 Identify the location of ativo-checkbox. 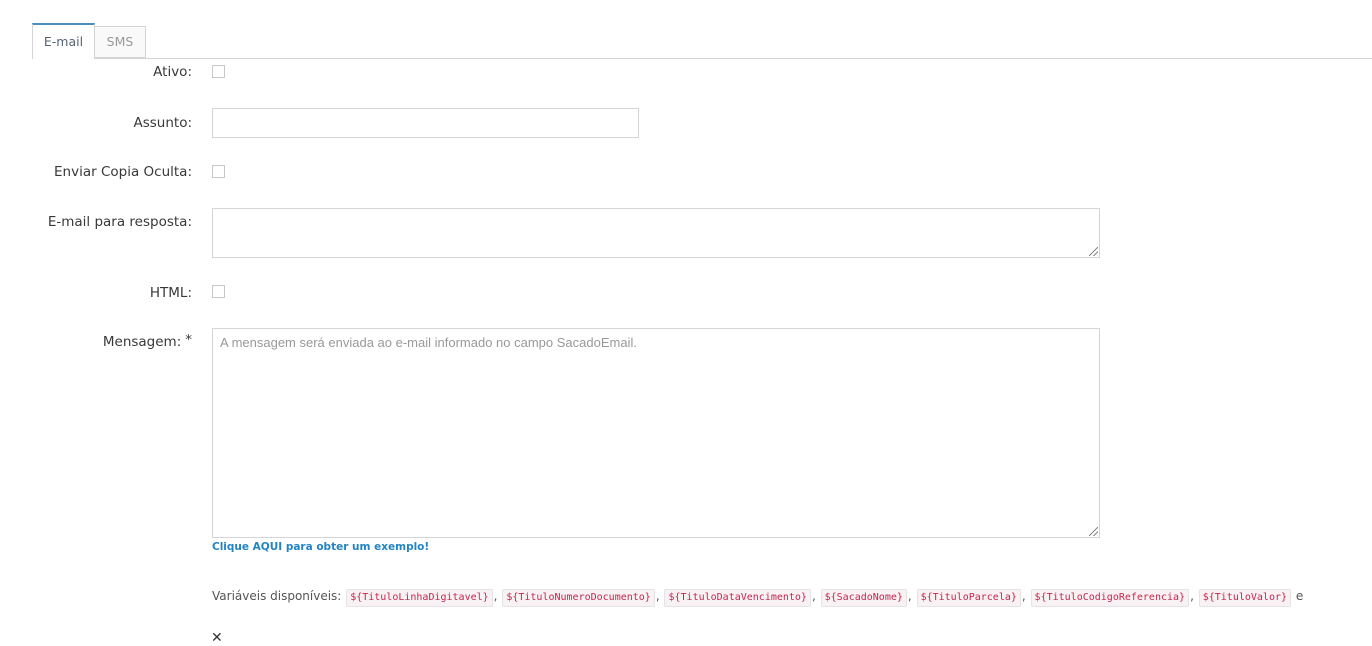
(218, 71).